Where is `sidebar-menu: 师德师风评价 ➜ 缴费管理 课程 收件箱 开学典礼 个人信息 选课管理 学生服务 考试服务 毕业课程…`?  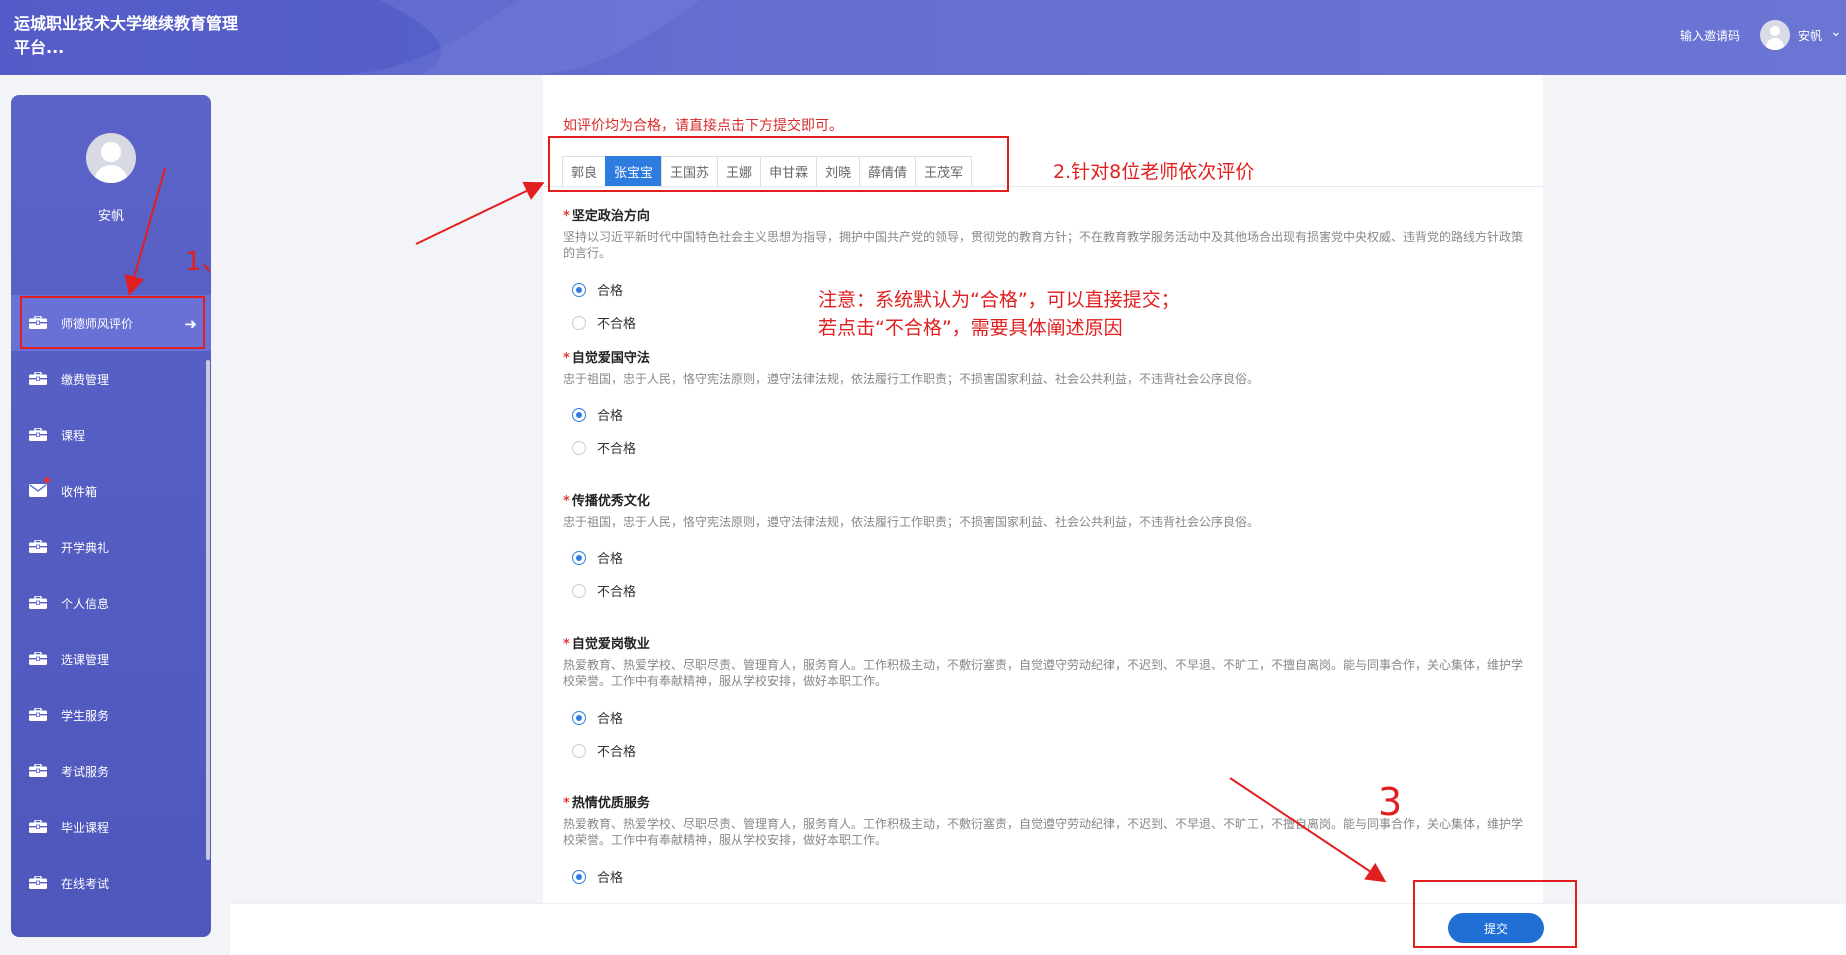 sidebar-menu: 师德师风评价 ➜ 缴费管理 课程 收件箱 开学典礼 个人信息 选课管理 学生服务 考试服务 毕业课程… is located at coordinates (111, 603).